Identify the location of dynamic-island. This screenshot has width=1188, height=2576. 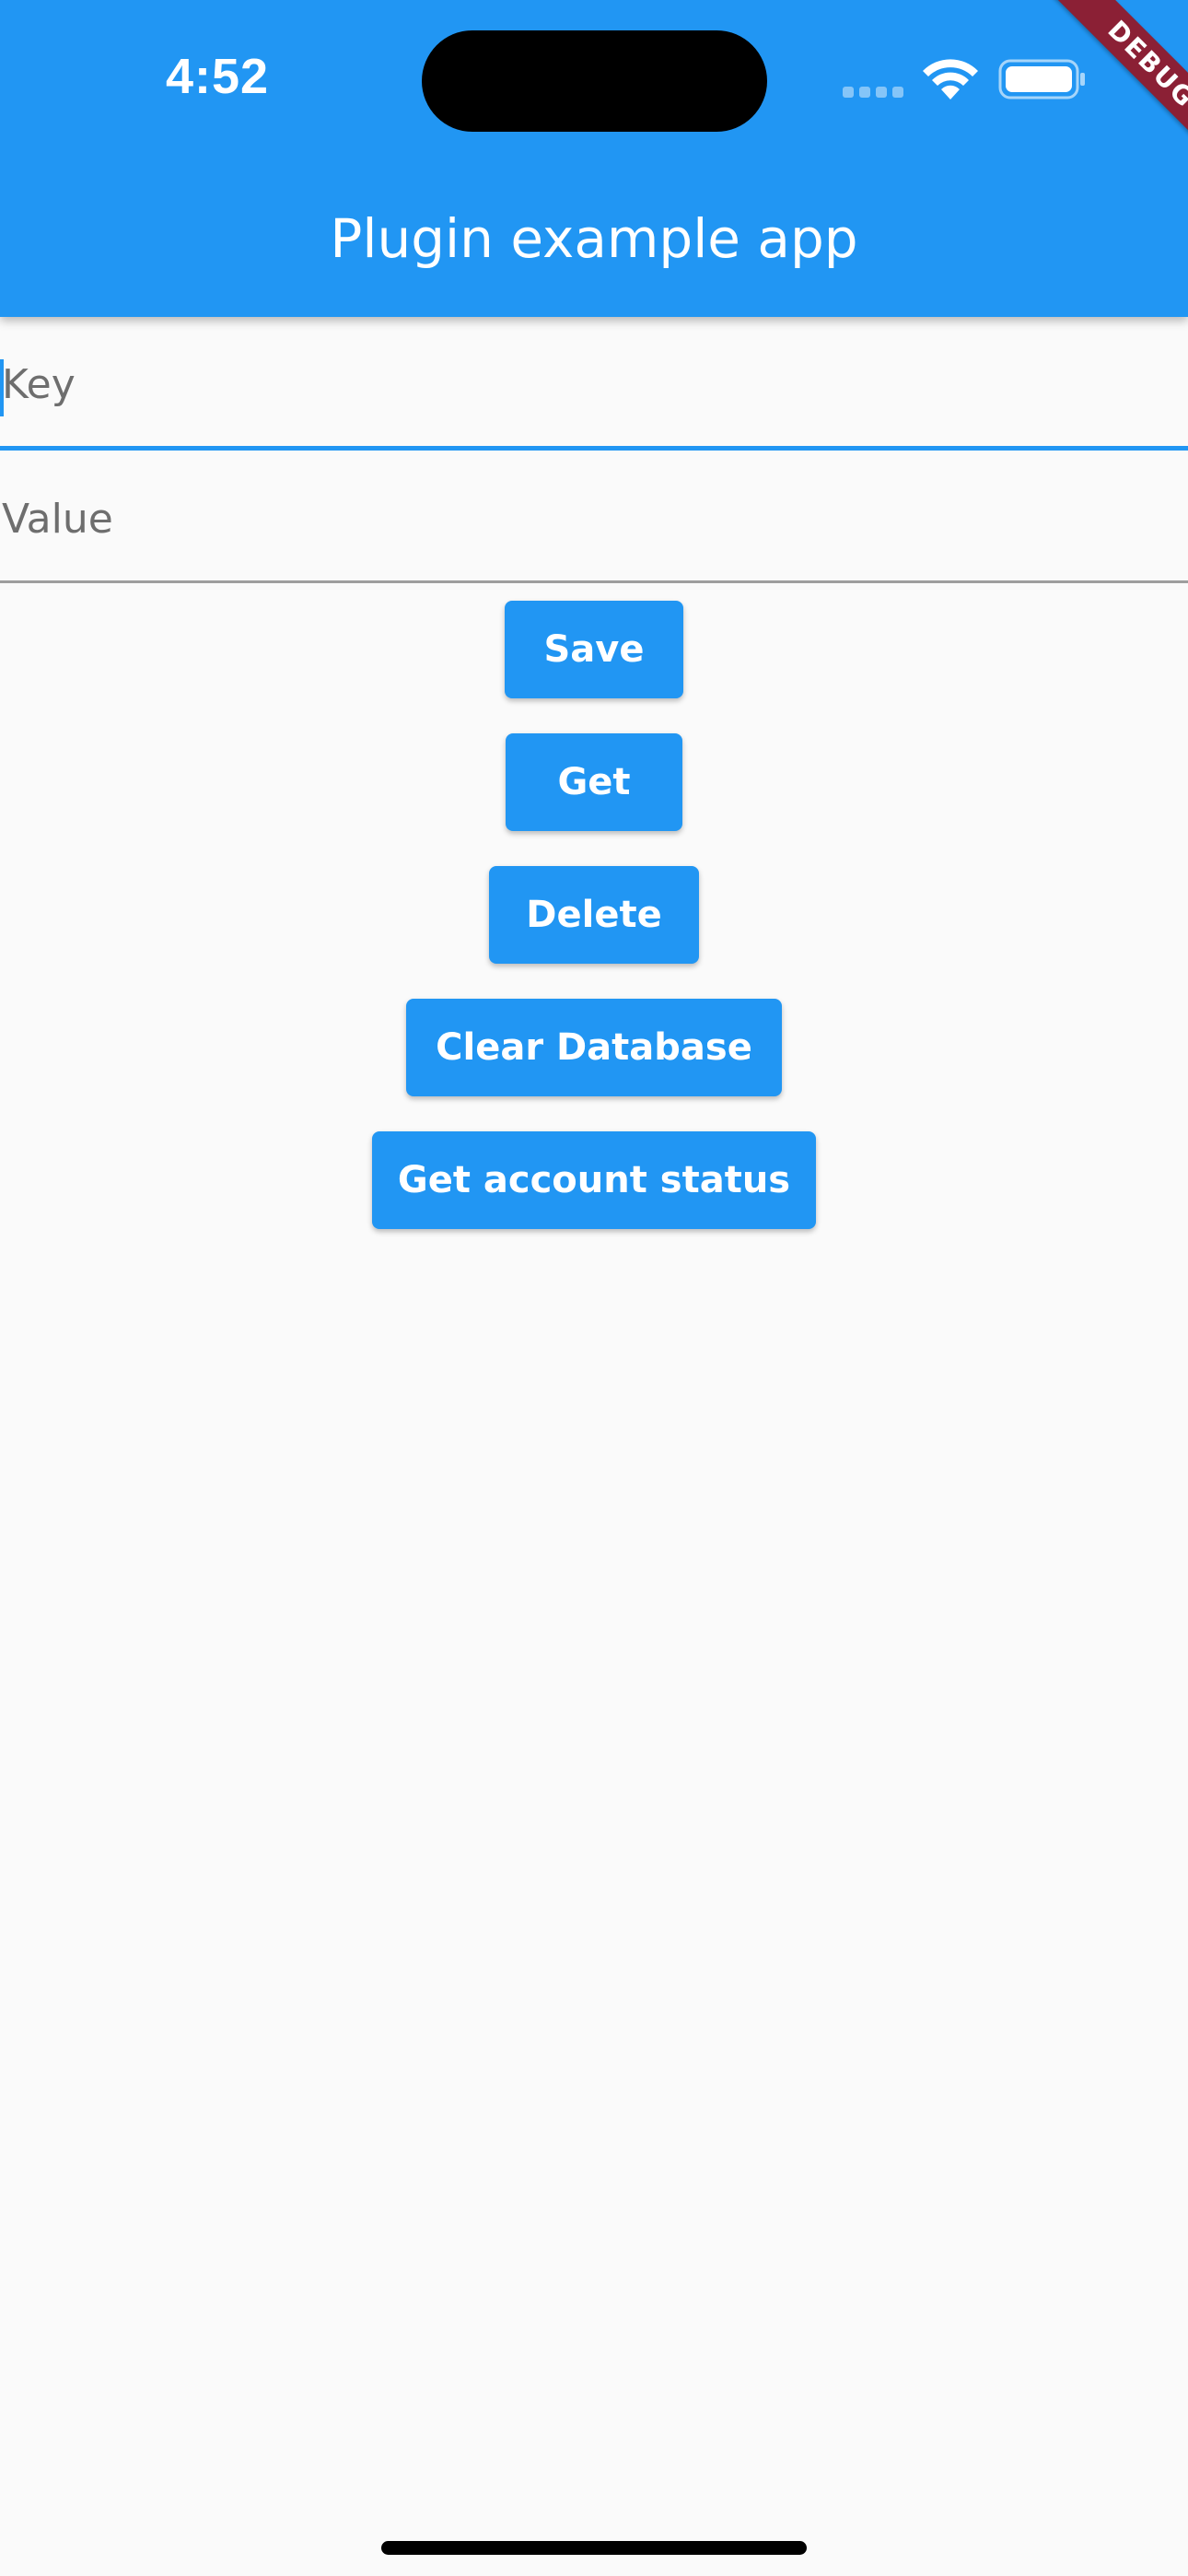
(594, 81).